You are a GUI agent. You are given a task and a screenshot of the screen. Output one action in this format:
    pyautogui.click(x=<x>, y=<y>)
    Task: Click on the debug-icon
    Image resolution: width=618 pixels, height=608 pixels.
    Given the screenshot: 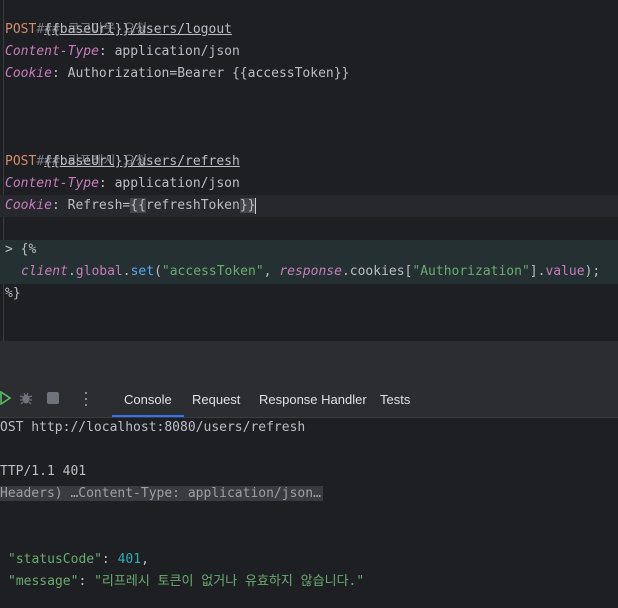 What is the action you would take?
    pyautogui.click(x=26, y=398)
    